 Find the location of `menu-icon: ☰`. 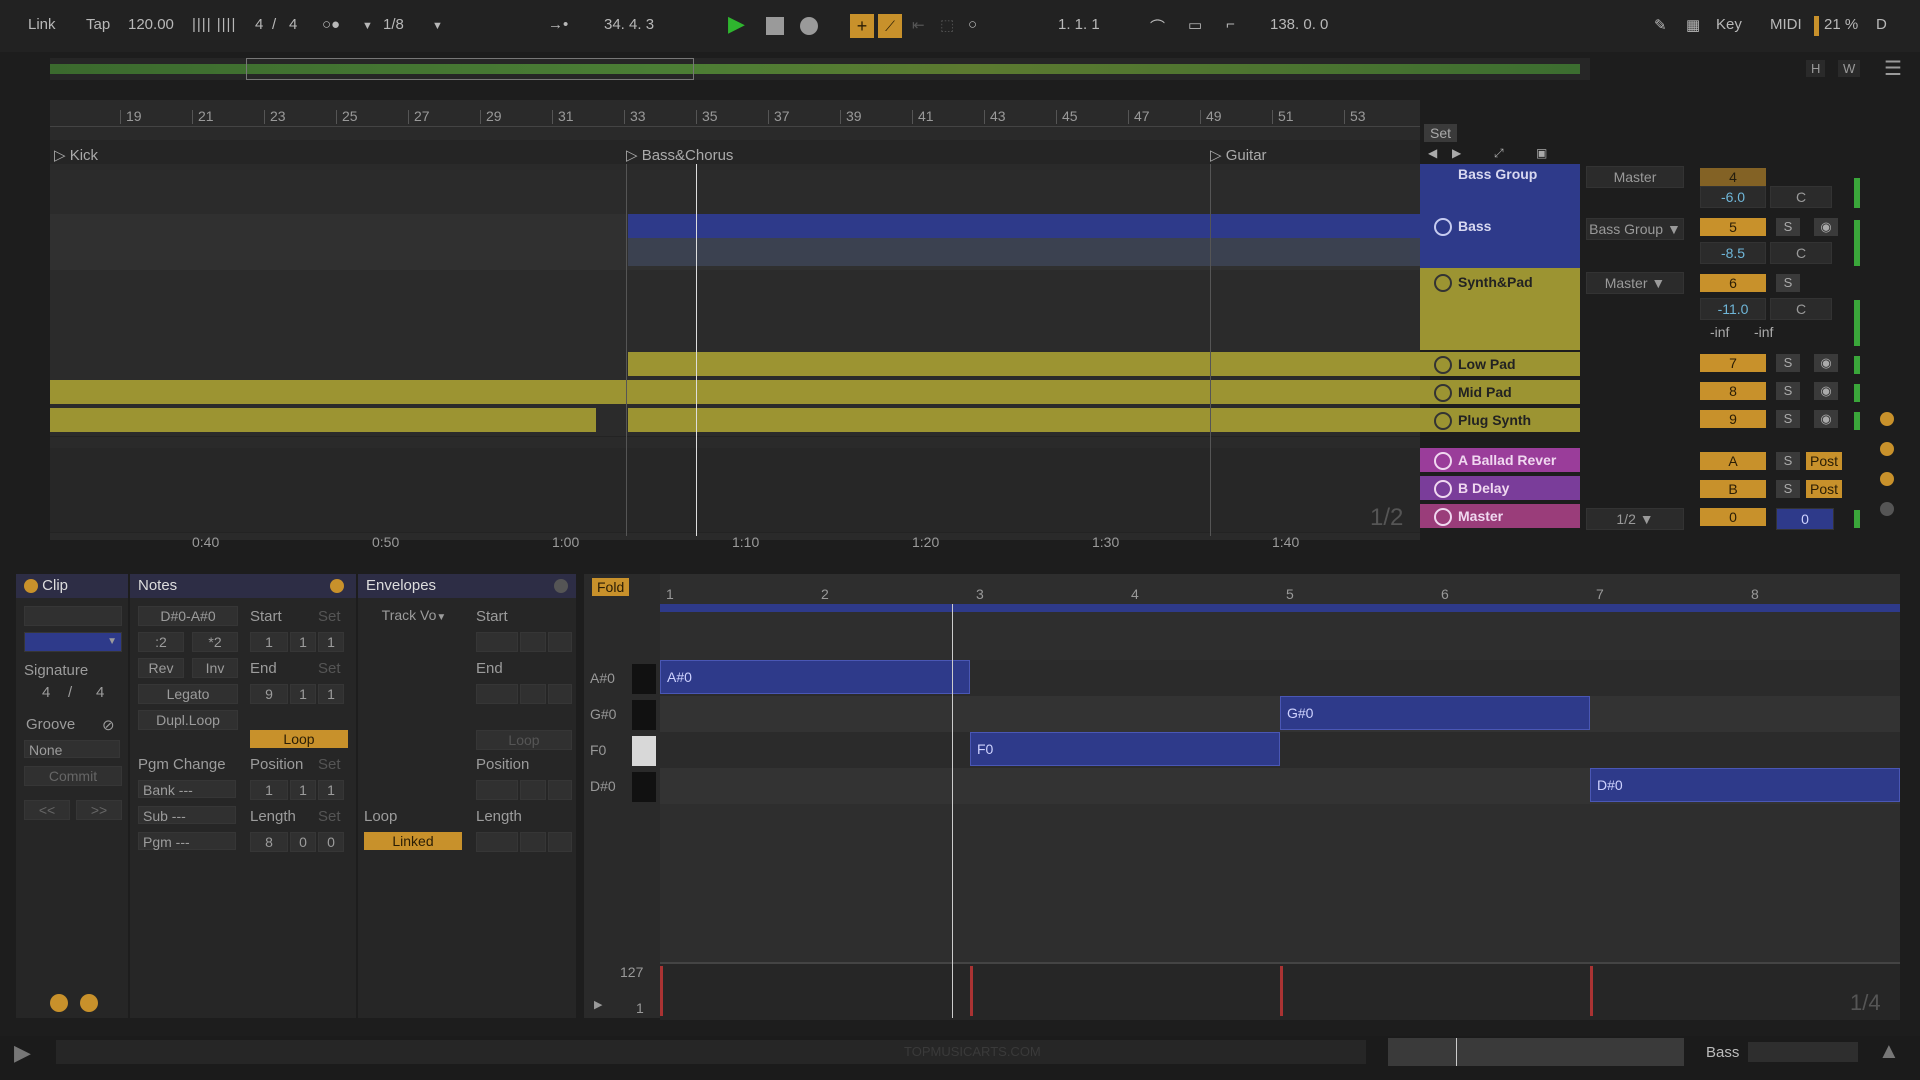

menu-icon: ☰ is located at coordinates (1893, 68).